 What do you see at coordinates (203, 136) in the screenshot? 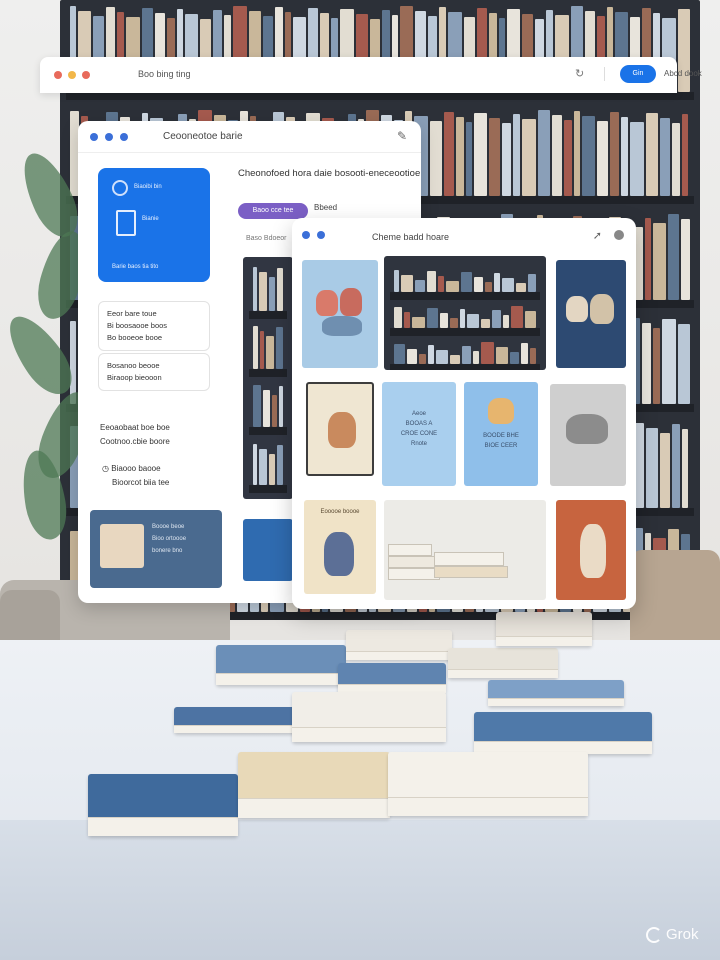
I see `window-title: Ceooneotoe barie` at bounding box center [203, 136].